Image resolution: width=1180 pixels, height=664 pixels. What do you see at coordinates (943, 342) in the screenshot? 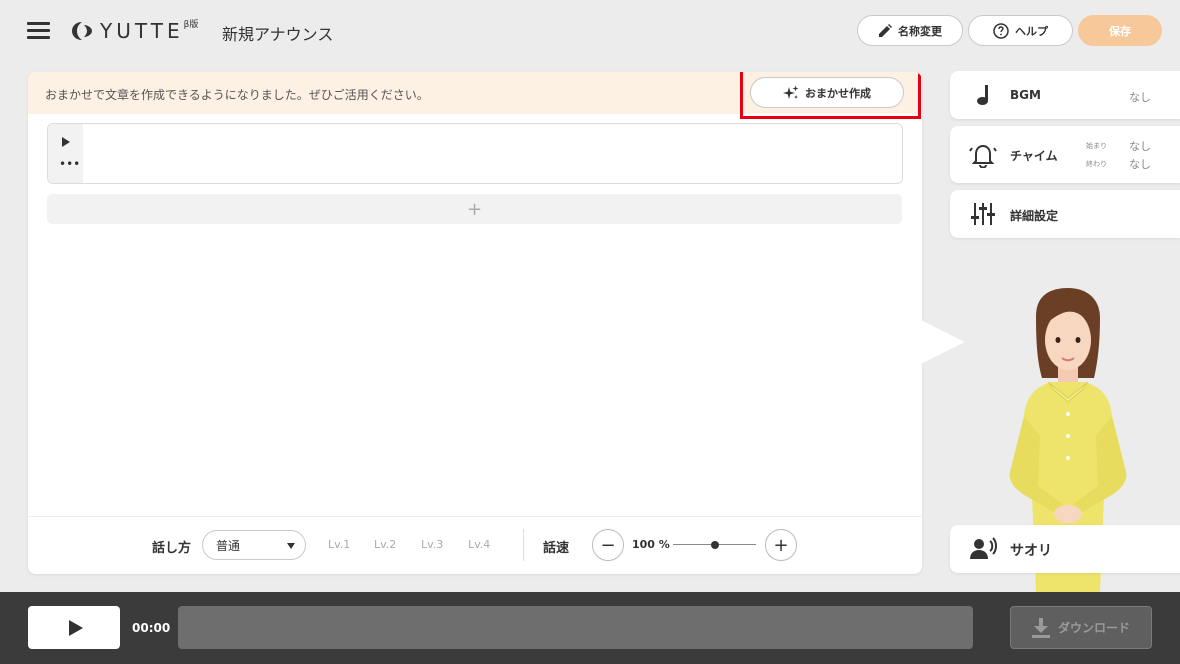
I see `speech-bubble-tail` at bounding box center [943, 342].